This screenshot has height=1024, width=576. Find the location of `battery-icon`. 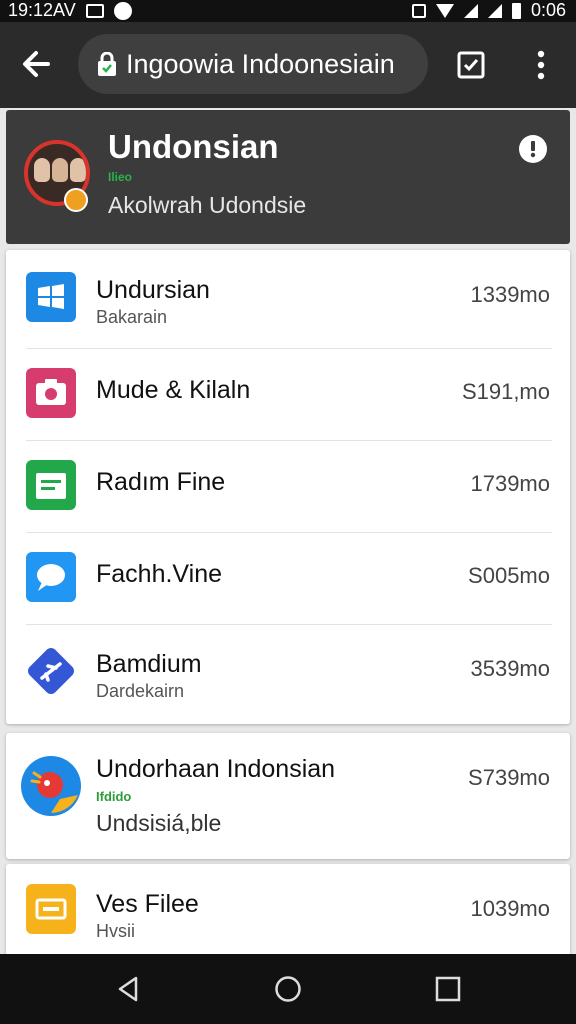

battery-icon is located at coordinates (516, 10).